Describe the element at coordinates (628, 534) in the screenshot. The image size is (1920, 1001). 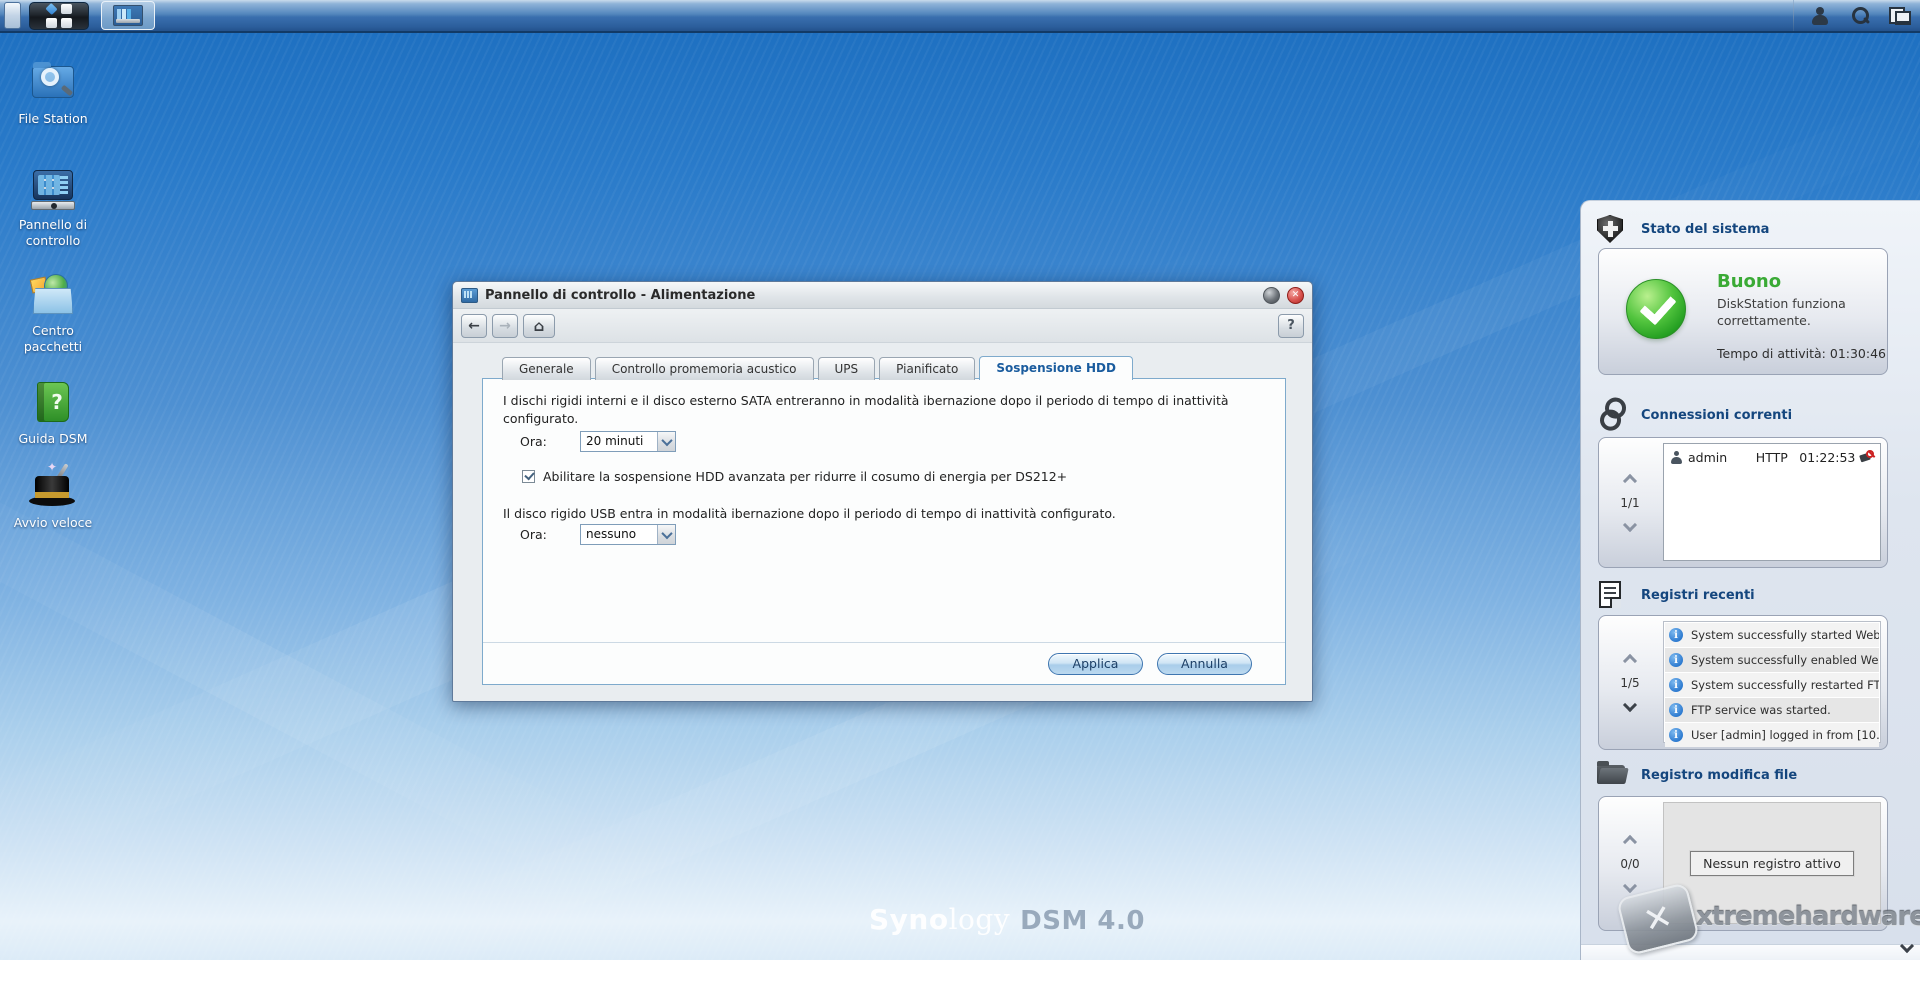
I see `usb-hdd-time-select: nessuno` at that location.